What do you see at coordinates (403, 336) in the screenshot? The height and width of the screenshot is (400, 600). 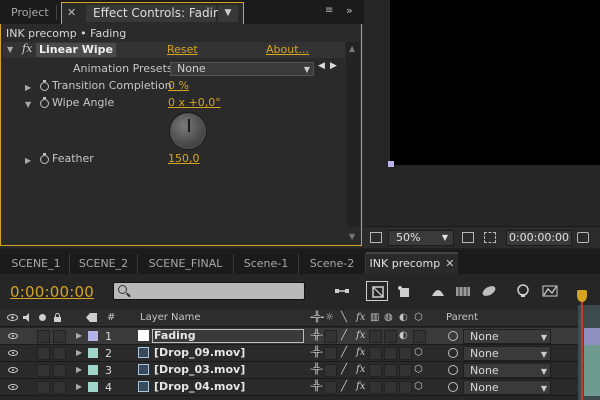 I see `adjustment-layer-toggle-icon: ◐` at bounding box center [403, 336].